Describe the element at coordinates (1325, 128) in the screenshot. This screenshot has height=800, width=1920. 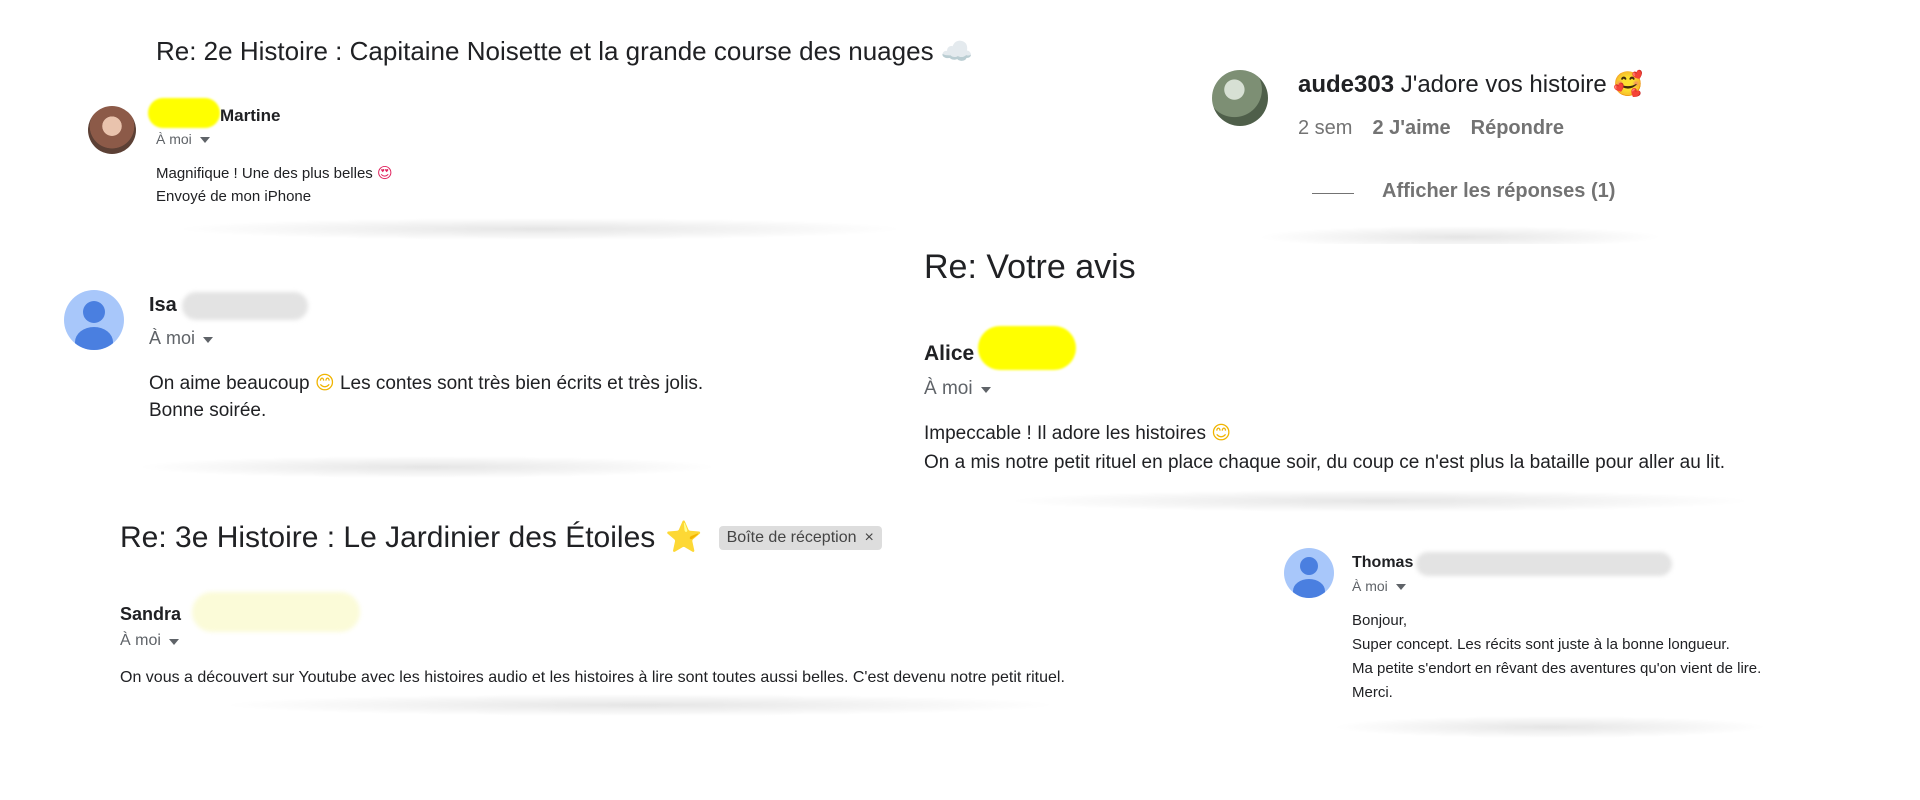
I see `comment-time: 2 sem` at that location.